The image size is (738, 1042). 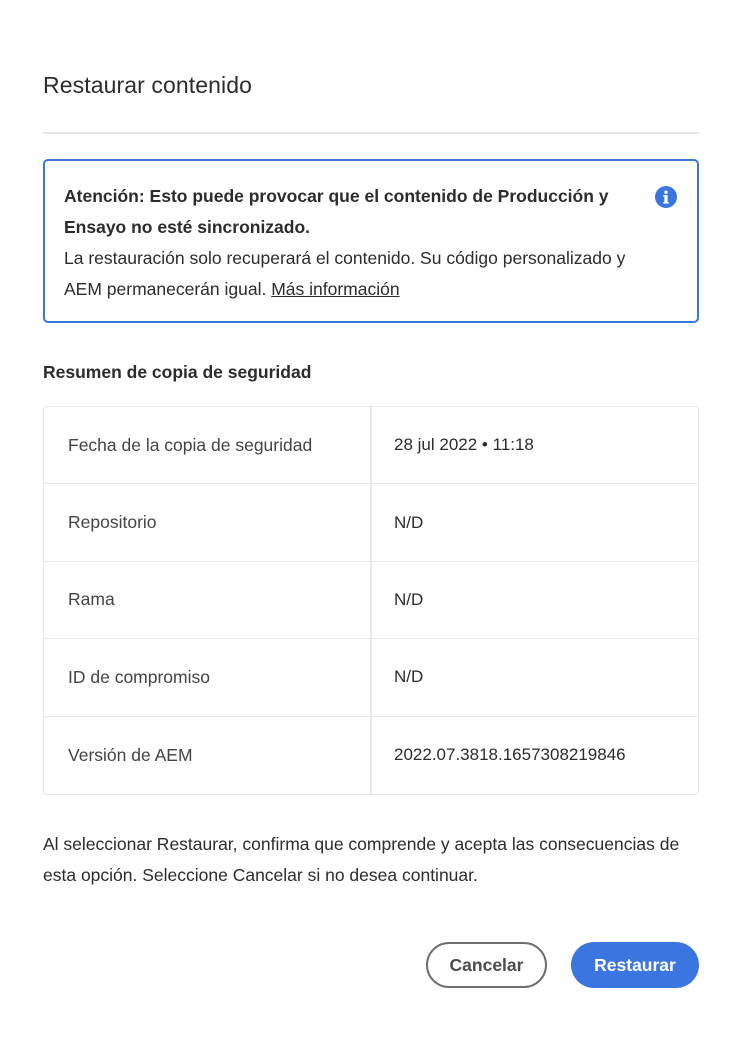 What do you see at coordinates (208, 755) in the screenshot?
I see `aem-version-label: Versión de AEM` at bounding box center [208, 755].